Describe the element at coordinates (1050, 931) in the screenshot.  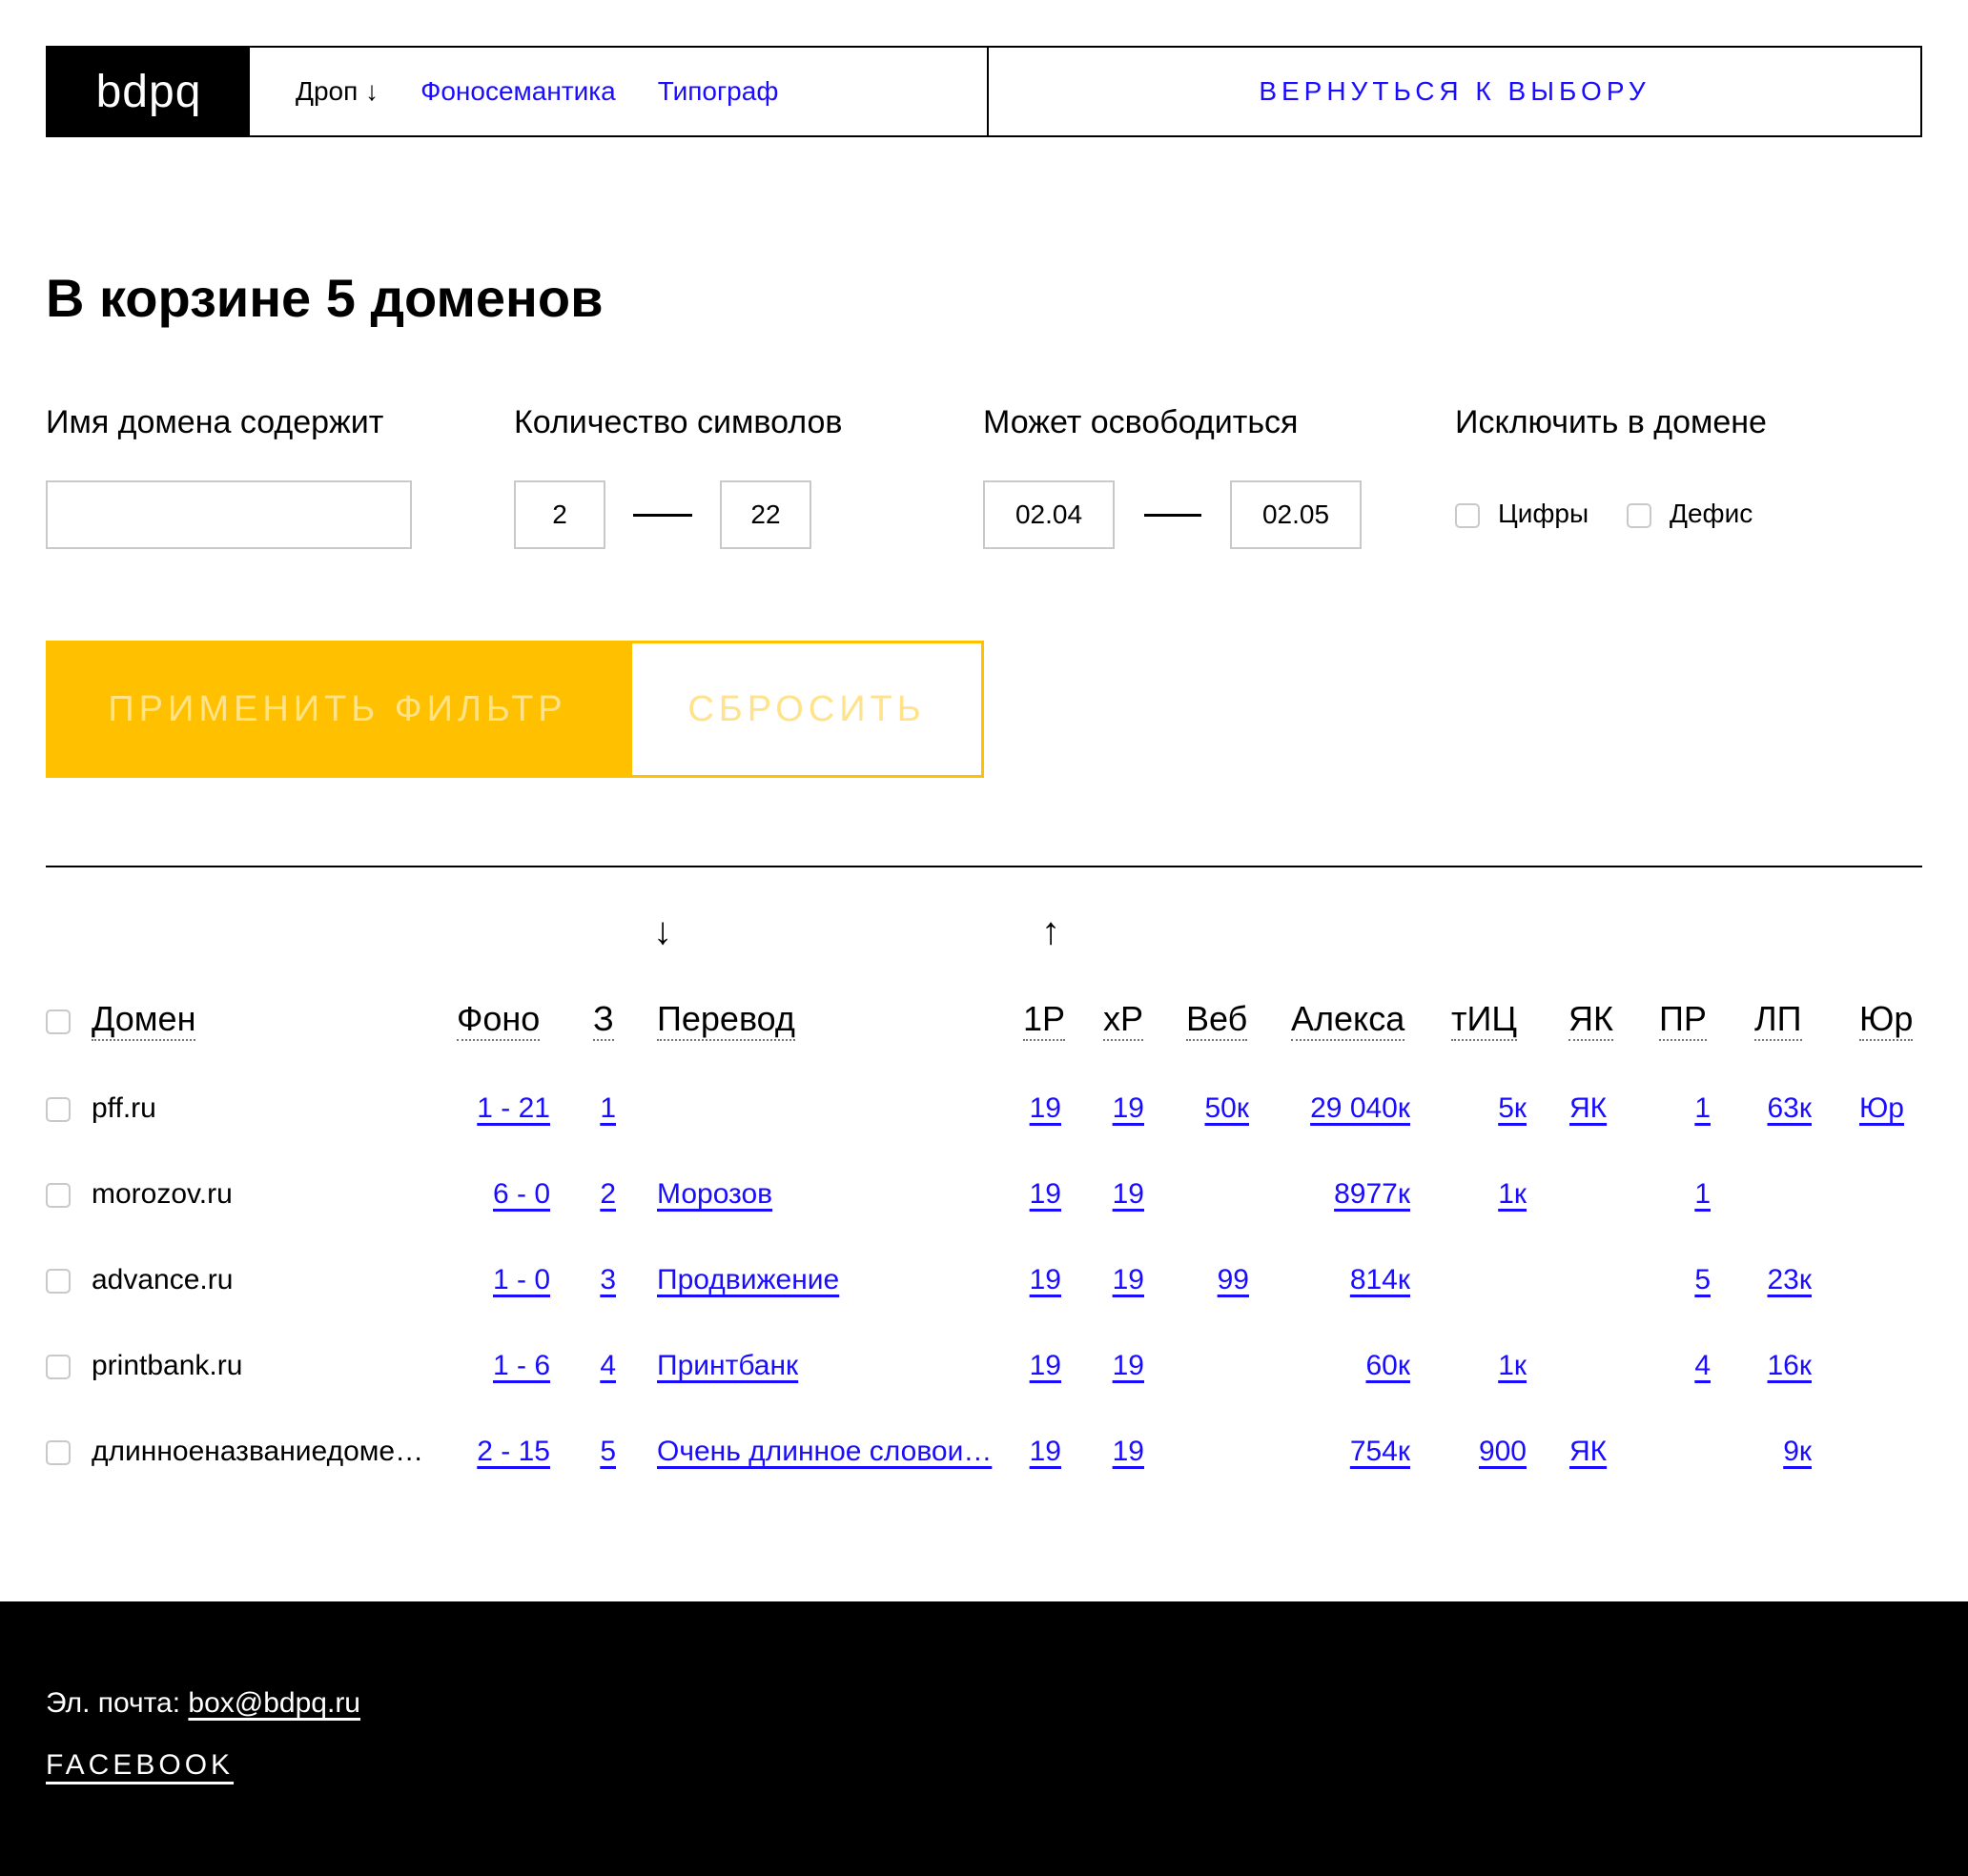
I see `sort-asc-arrow-icon: ↑` at that location.